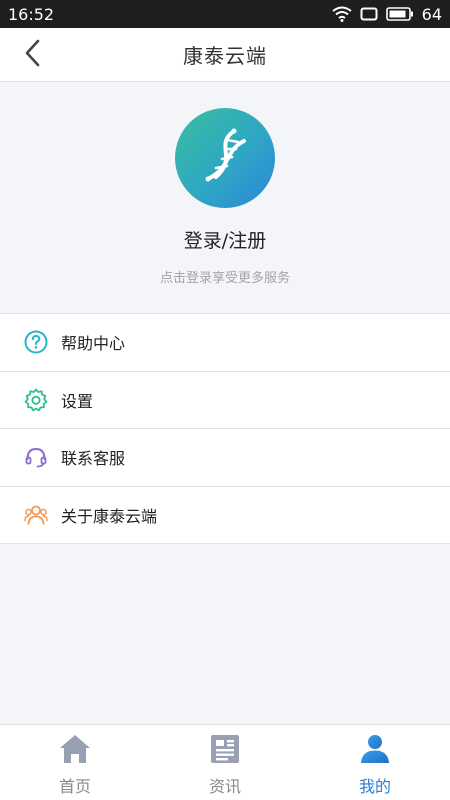  What do you see at coordinates (225, 400) in the screenshot?
I see `menu-item-settings: 设置` at bounding box center [225, 400].